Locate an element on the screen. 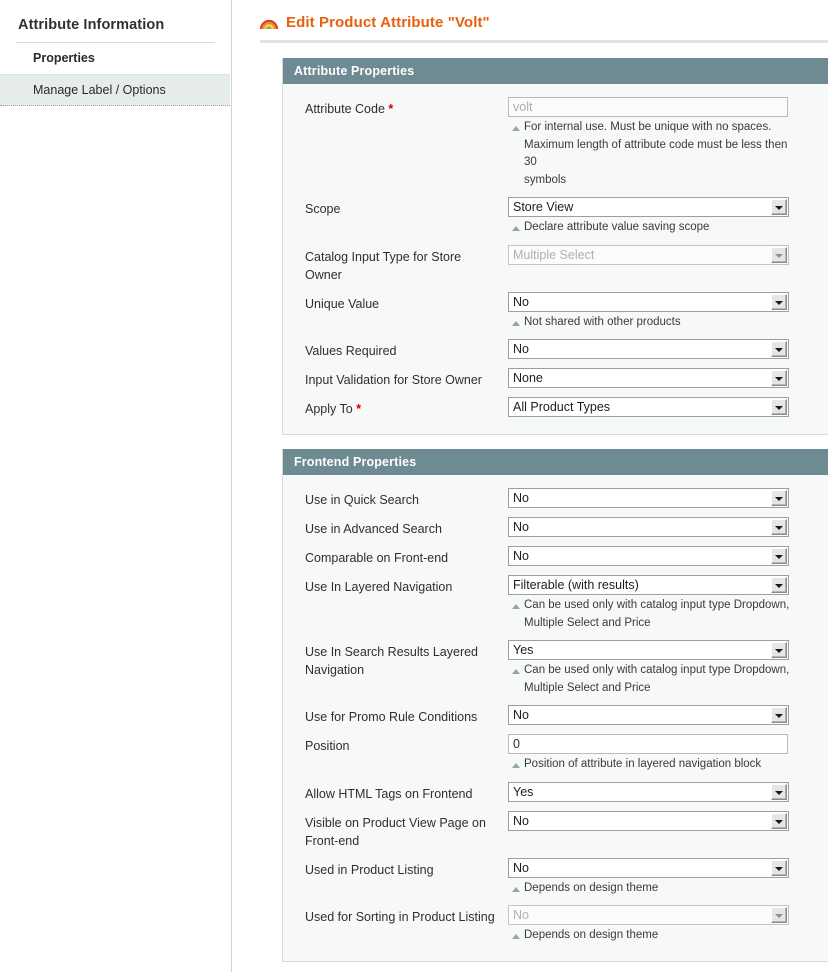 The image size is (828, 972). form-row-apply-to: Apply To * All Product Types is located at coordinates (555, 407).